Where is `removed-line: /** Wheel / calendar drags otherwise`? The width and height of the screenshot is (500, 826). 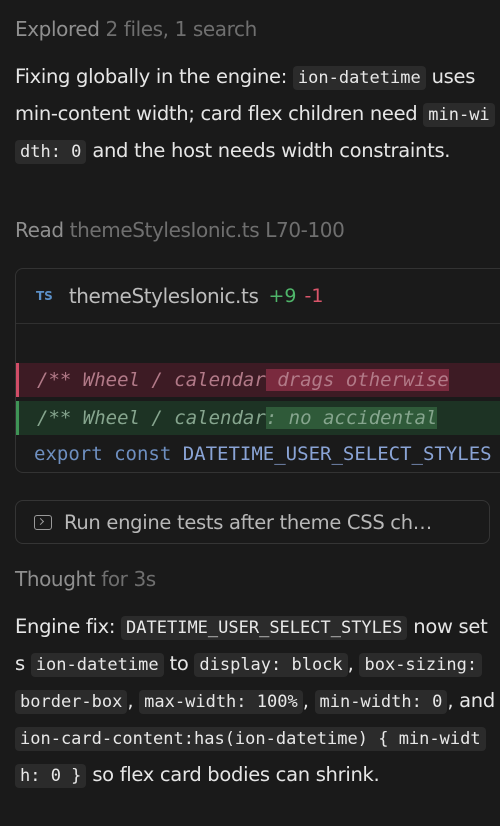 removed-line: /** Wheel / calendar drags otherwise is located at coordinates (258, 380).